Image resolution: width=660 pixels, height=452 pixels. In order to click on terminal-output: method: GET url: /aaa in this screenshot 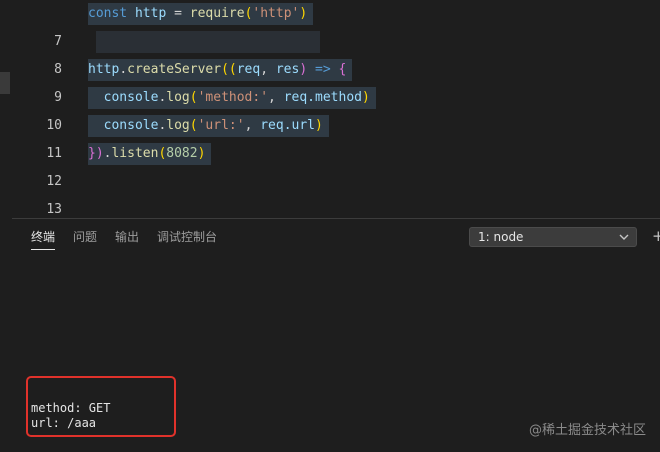, I will do `click(70, 416)`.